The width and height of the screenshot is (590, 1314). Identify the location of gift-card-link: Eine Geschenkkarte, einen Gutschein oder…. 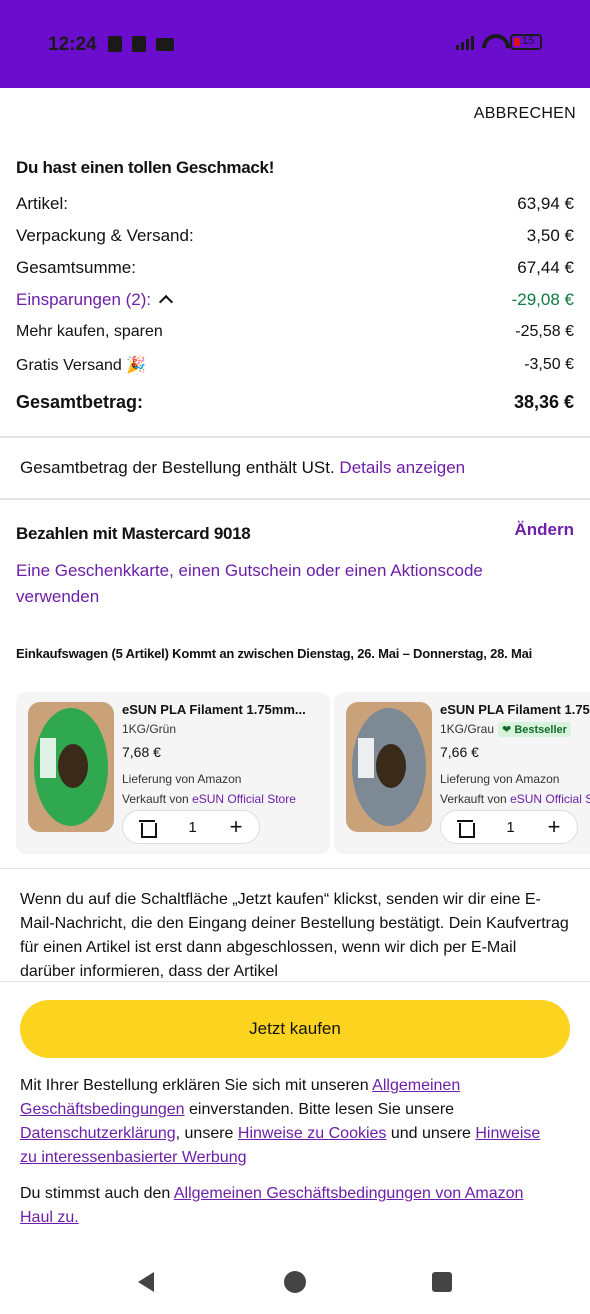
(276, 584).